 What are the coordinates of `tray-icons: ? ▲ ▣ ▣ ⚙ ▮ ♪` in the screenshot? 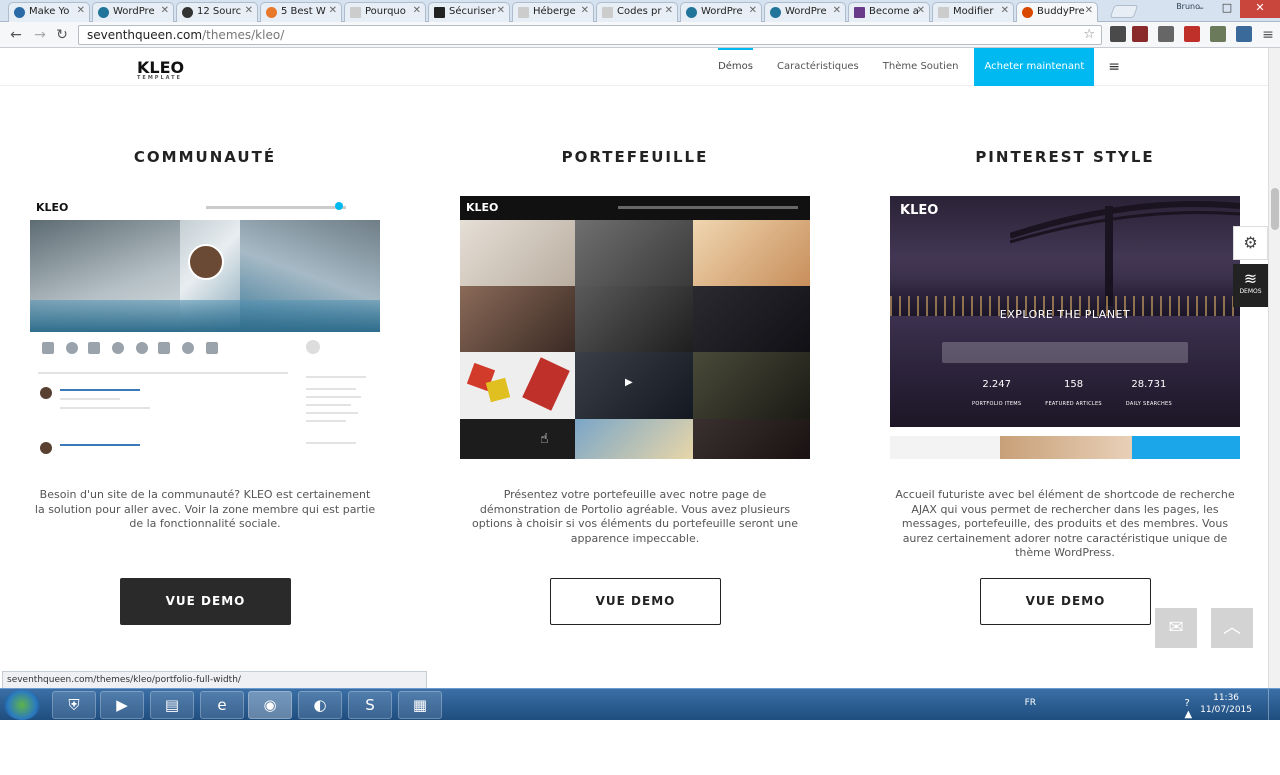 It's located at (1191, 736).